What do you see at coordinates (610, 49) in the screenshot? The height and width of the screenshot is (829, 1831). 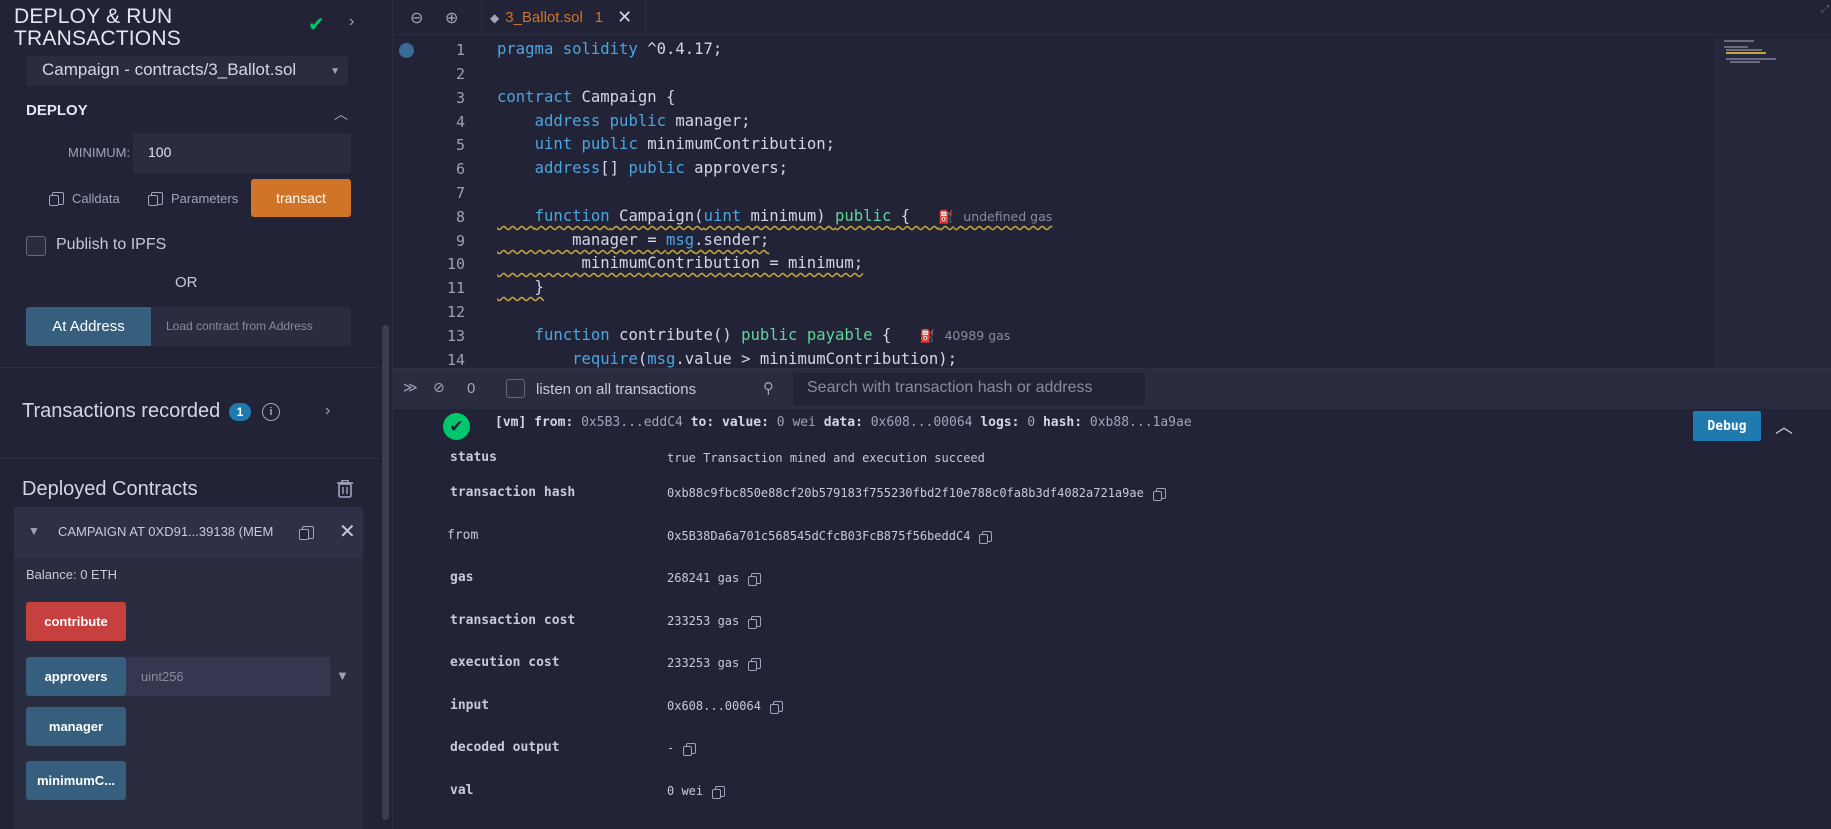 I see `code-line: pragma solidity ^0.4.17;` at bounding box center [610, 49].